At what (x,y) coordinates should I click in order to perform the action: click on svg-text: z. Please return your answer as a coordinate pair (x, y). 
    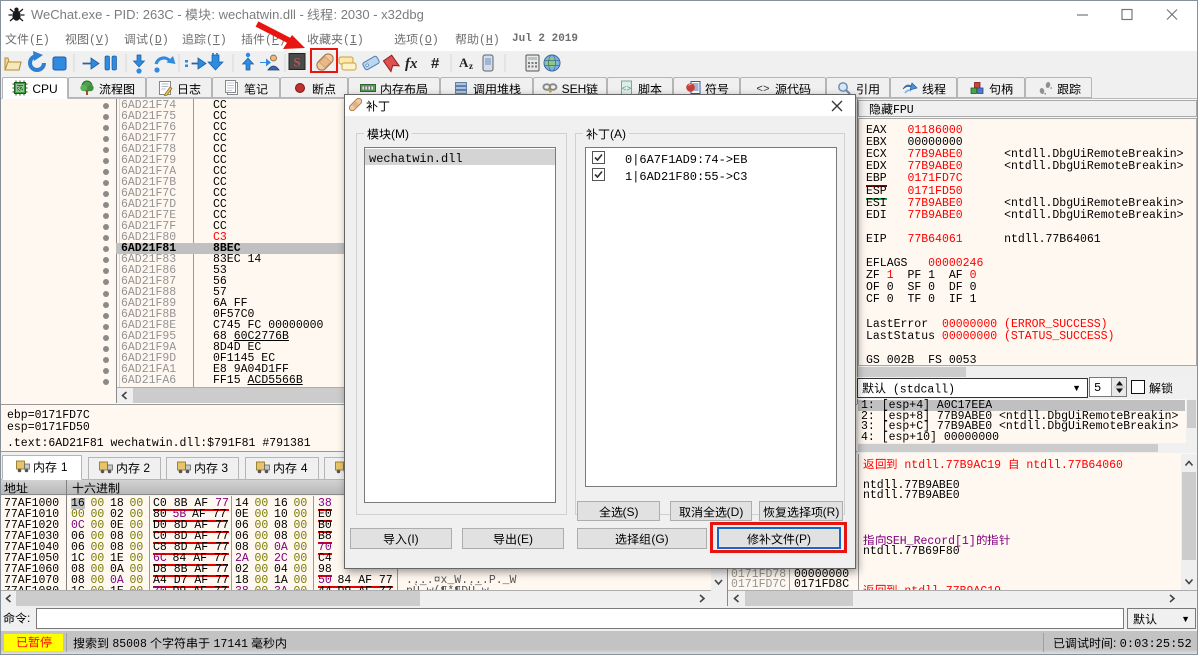
    Looking at the image, I should click on (471, 66).